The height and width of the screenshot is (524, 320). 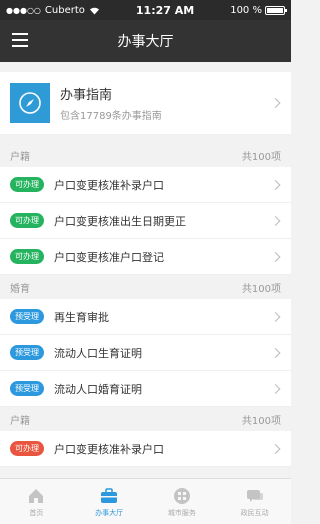 I want to click on tab-label: 办事大厅, so click(x=109, y=512).